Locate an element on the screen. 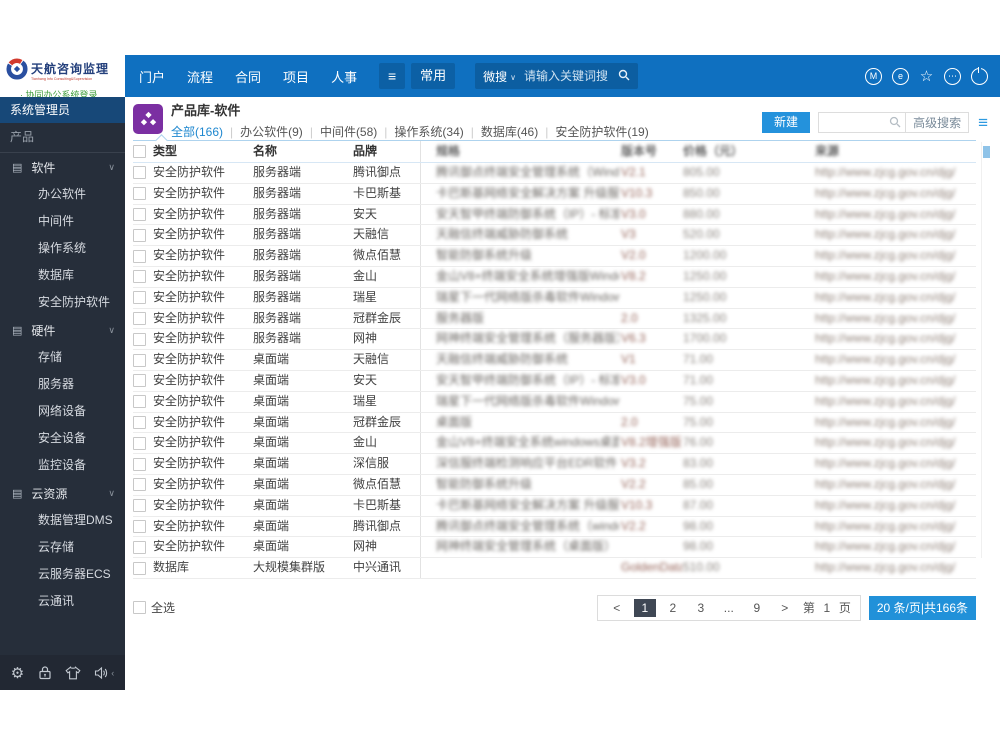 The height and width of the screenshot is (750, 1000). wesearch-label: 微搜 is located at coordinates (495, 76).